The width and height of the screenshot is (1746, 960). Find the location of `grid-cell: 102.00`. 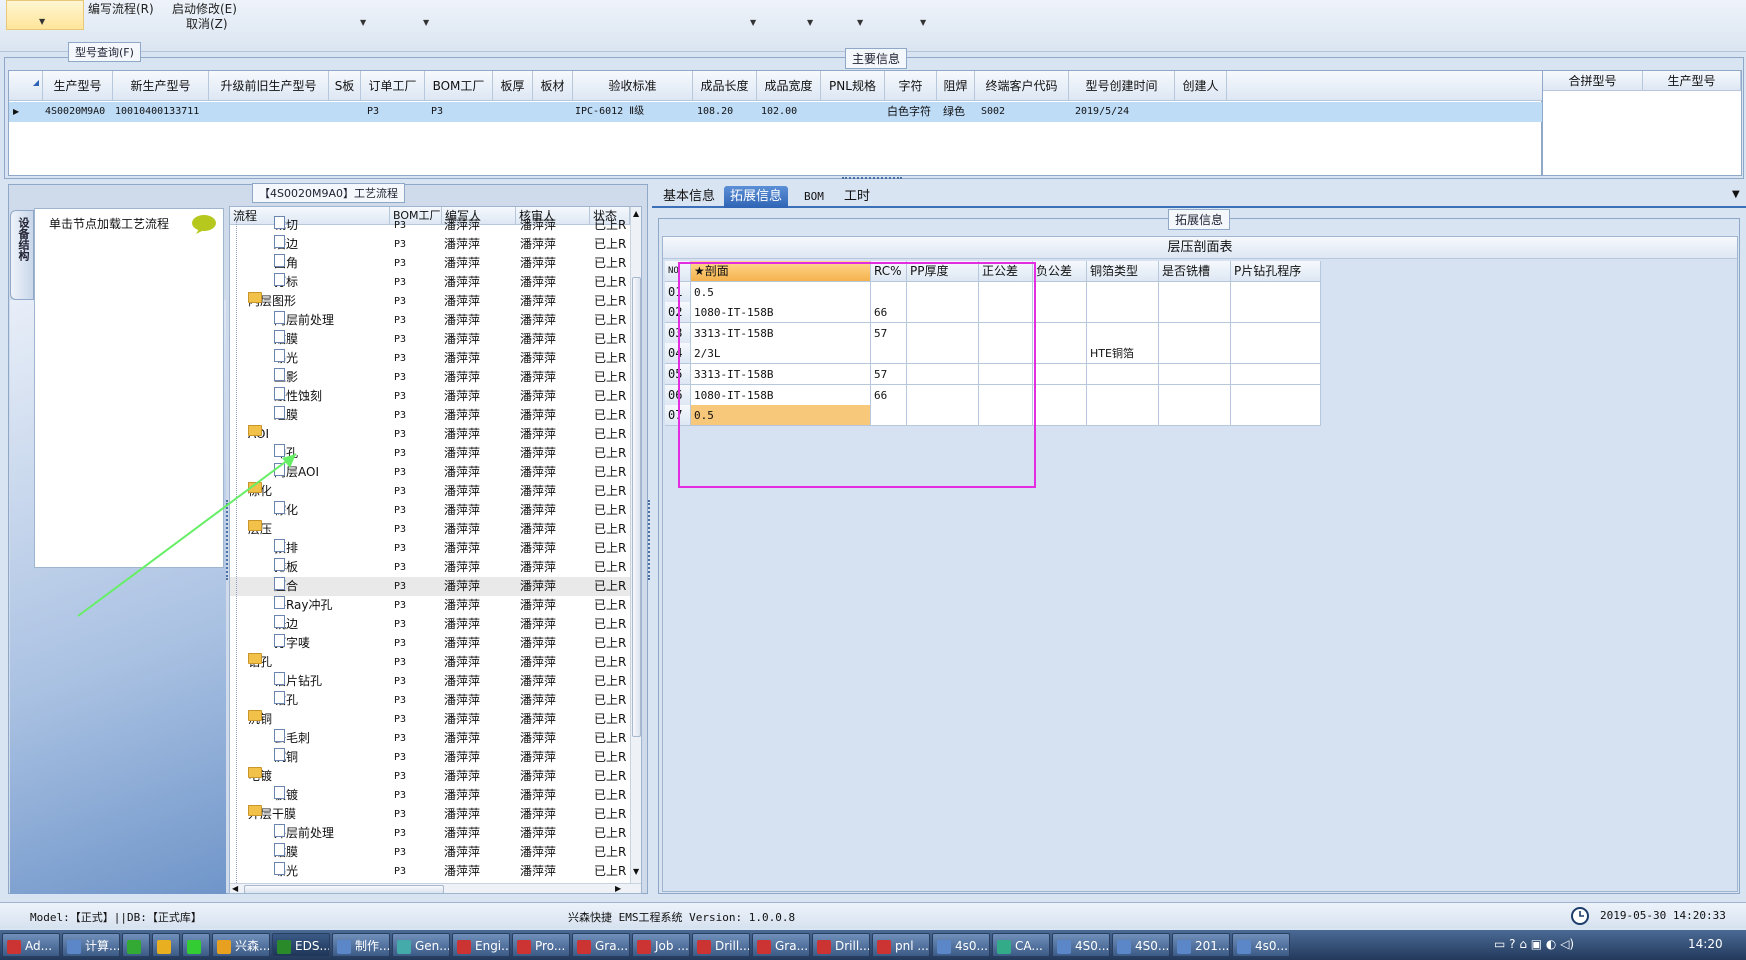

grid-cell: 102.00 is located at coordinates (789, 112).